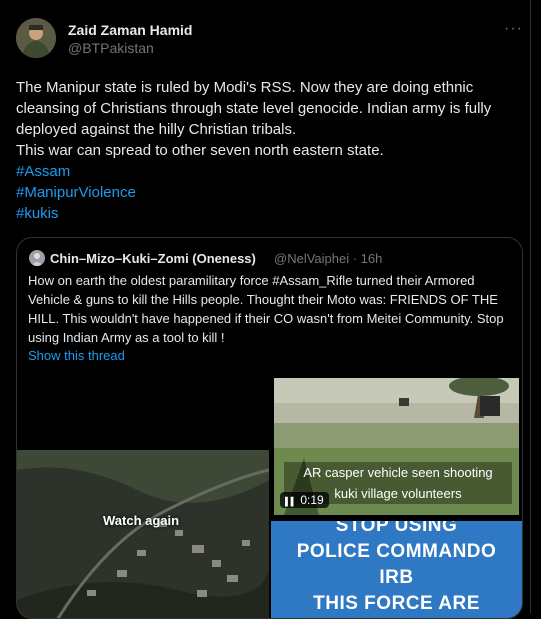 The width and height of the screenshot is (541, 619). What do you see at coordinates (398, 472) in the screenshot?
I see `video-caption-line-1: AR casper vehicle seen shooting` at bounding box center [398, 472].